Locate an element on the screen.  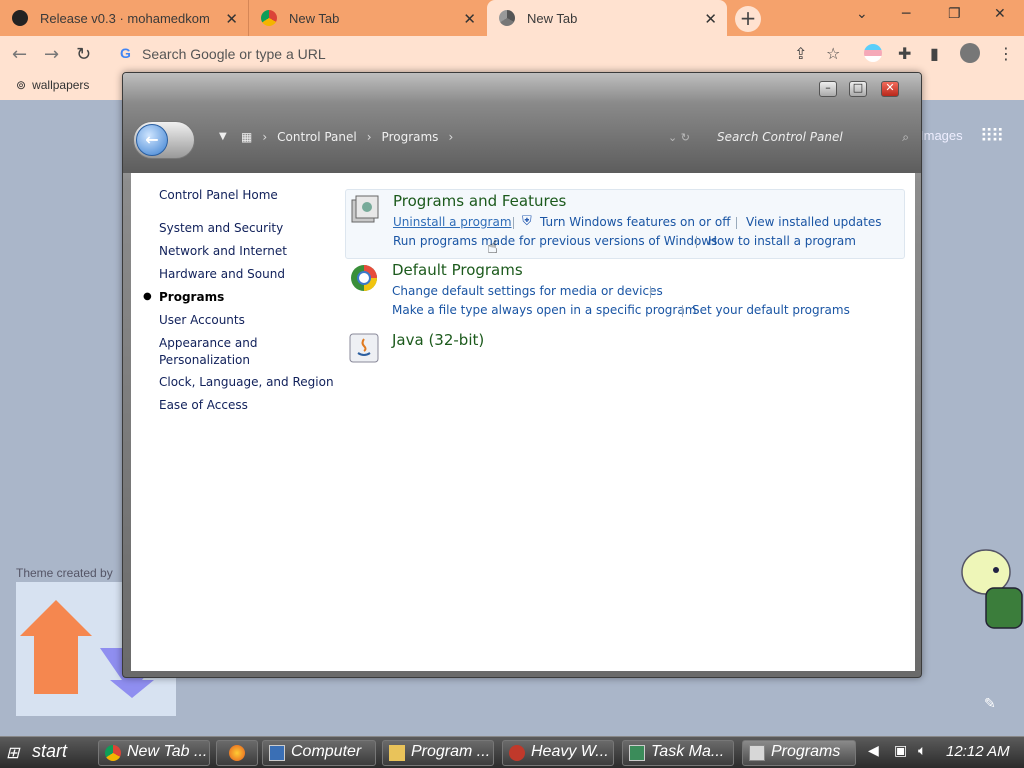
control-panel-icon is located at coordinates (757, 753).